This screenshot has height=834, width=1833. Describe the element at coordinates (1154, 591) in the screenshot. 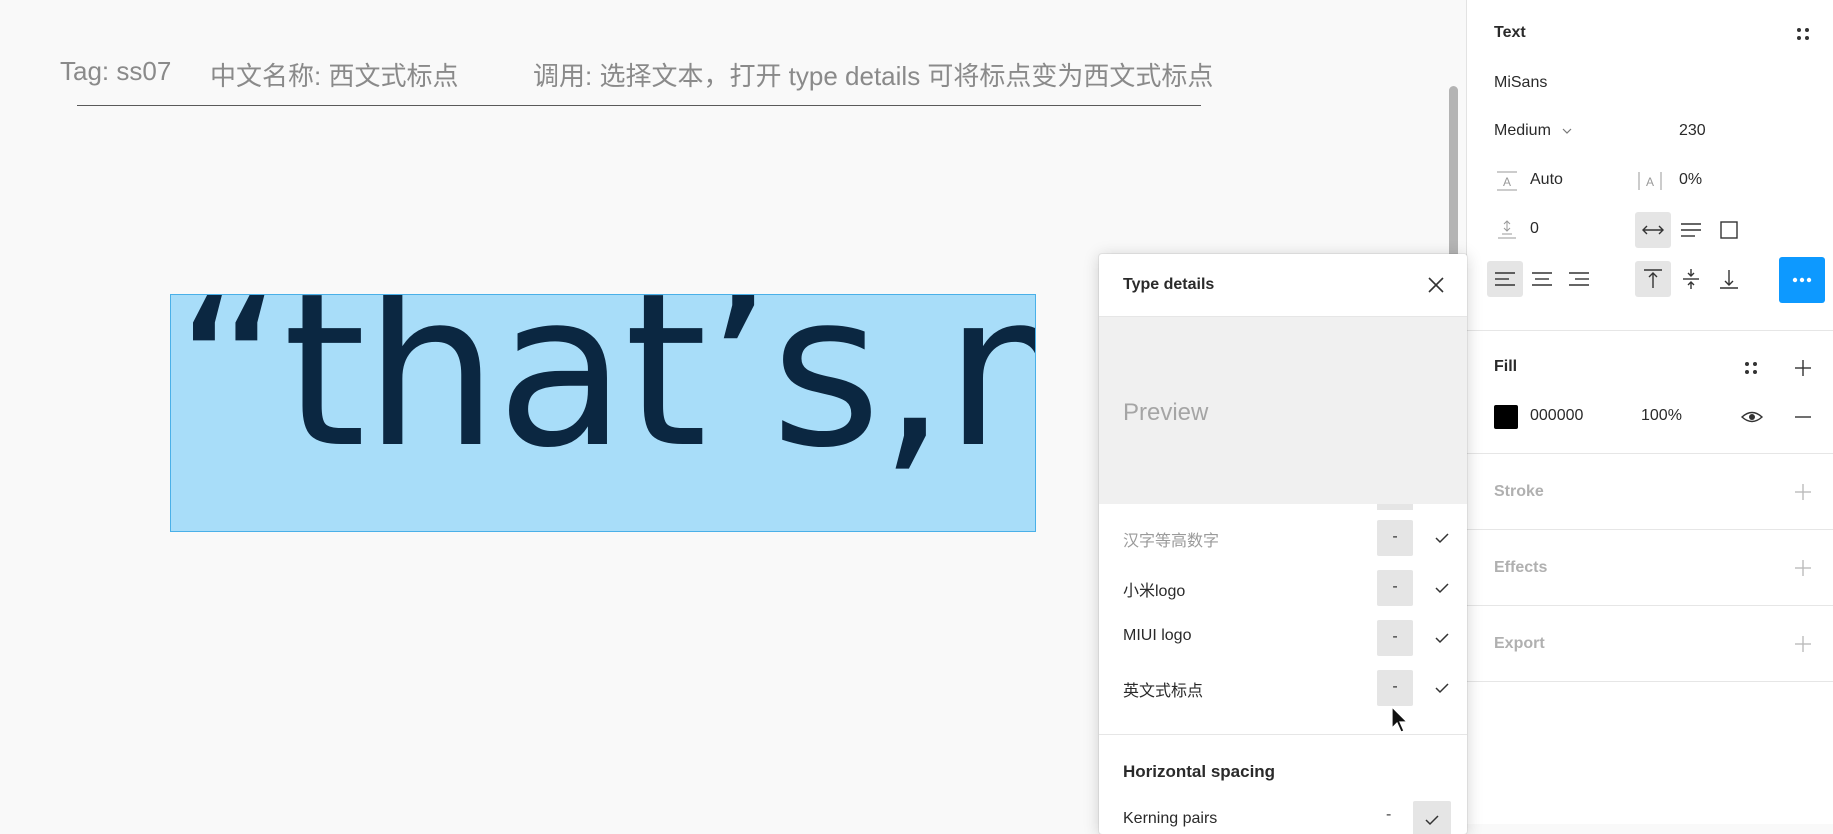

I see `feature-label: 小米logo` at that location.